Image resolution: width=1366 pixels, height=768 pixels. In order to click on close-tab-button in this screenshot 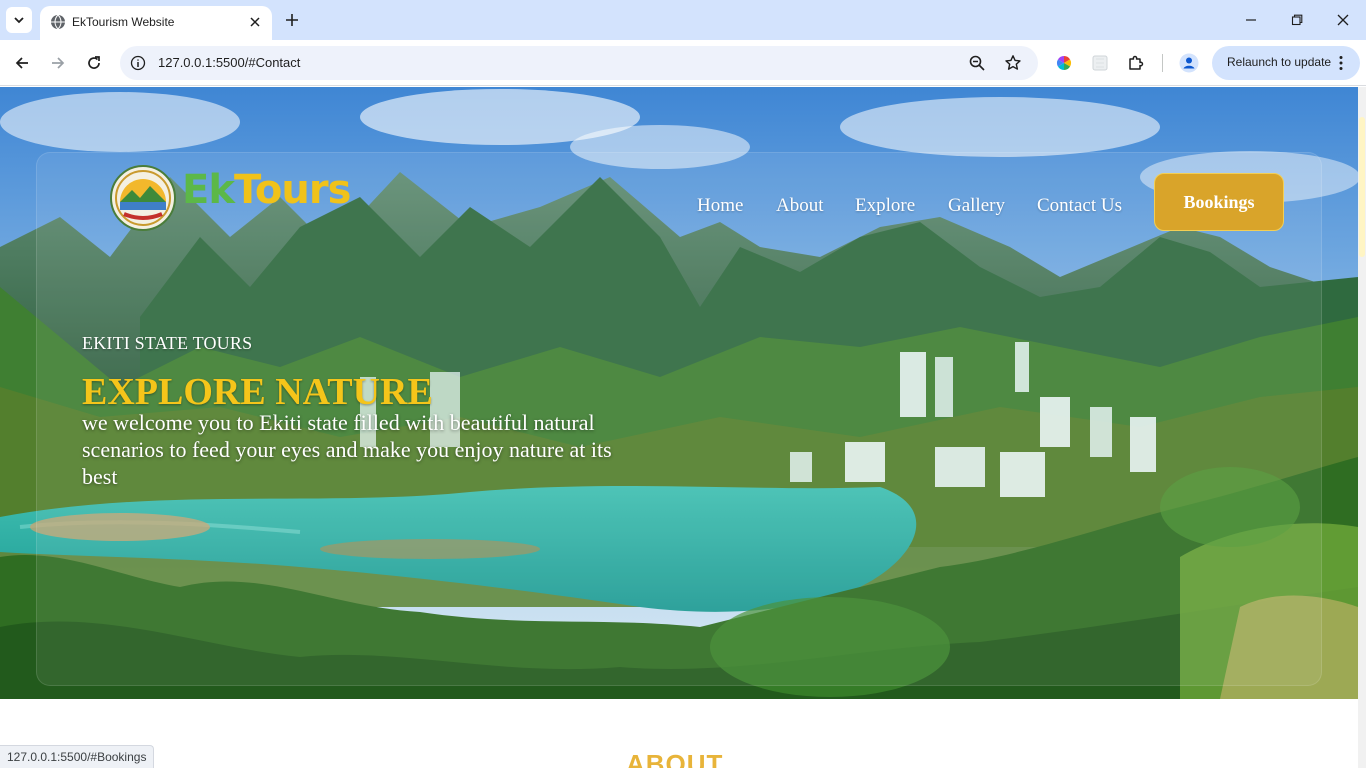, I will do `click(255, 22)`.